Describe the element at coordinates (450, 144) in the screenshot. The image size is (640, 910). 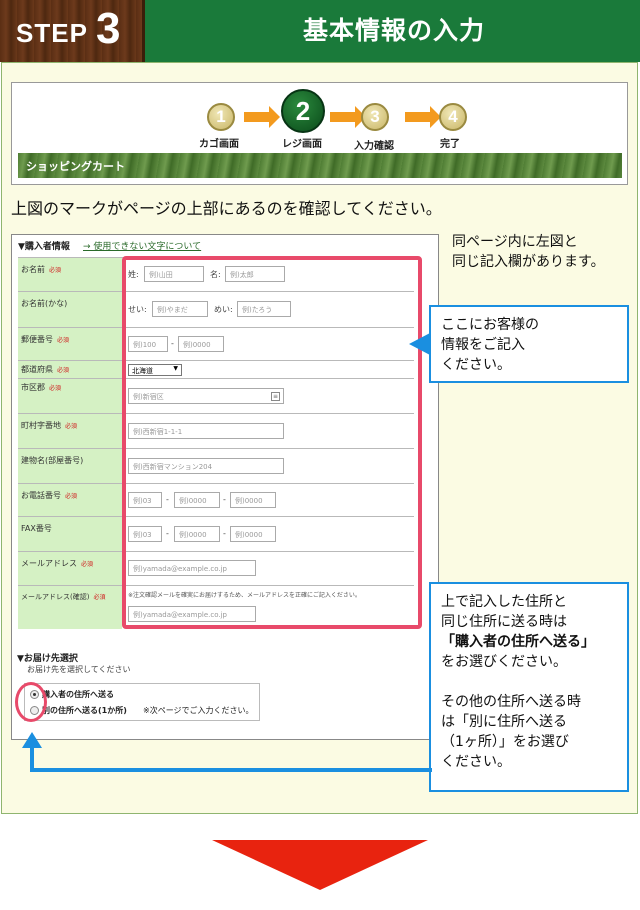
I see `step-4-label: 完了` at that location.